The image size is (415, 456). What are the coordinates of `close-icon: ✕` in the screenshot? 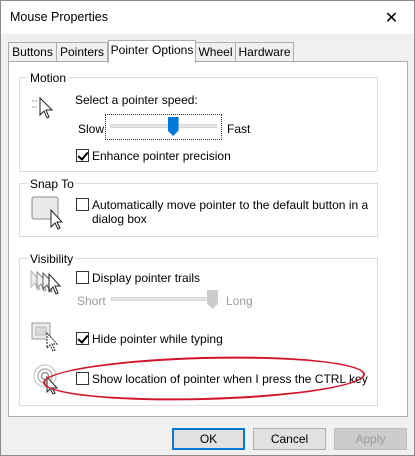 It's located at (391, 18).